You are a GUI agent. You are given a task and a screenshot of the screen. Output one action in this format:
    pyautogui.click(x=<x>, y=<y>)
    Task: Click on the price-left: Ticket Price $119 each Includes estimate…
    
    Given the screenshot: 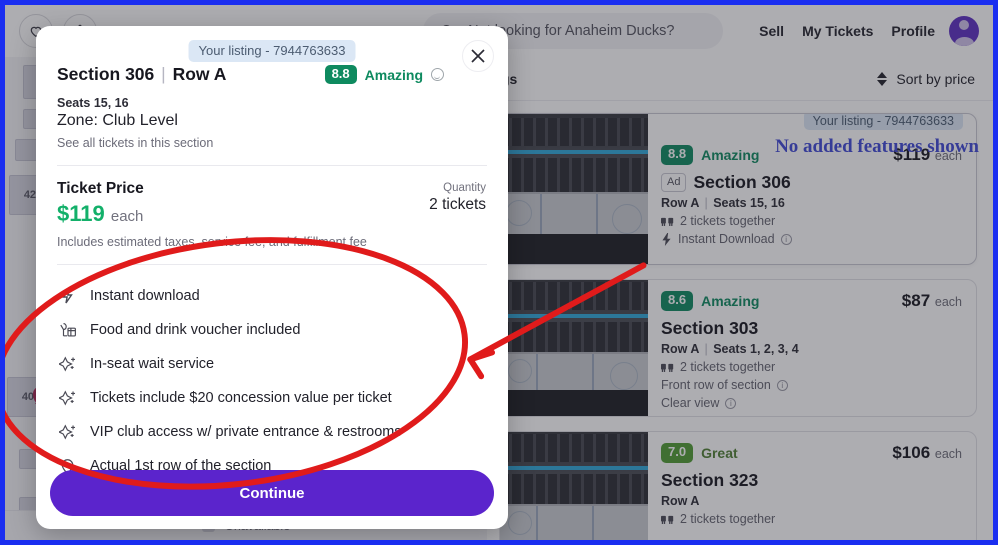 What is the action you would take?
    pyautogui.click(x=212, y=214)
    